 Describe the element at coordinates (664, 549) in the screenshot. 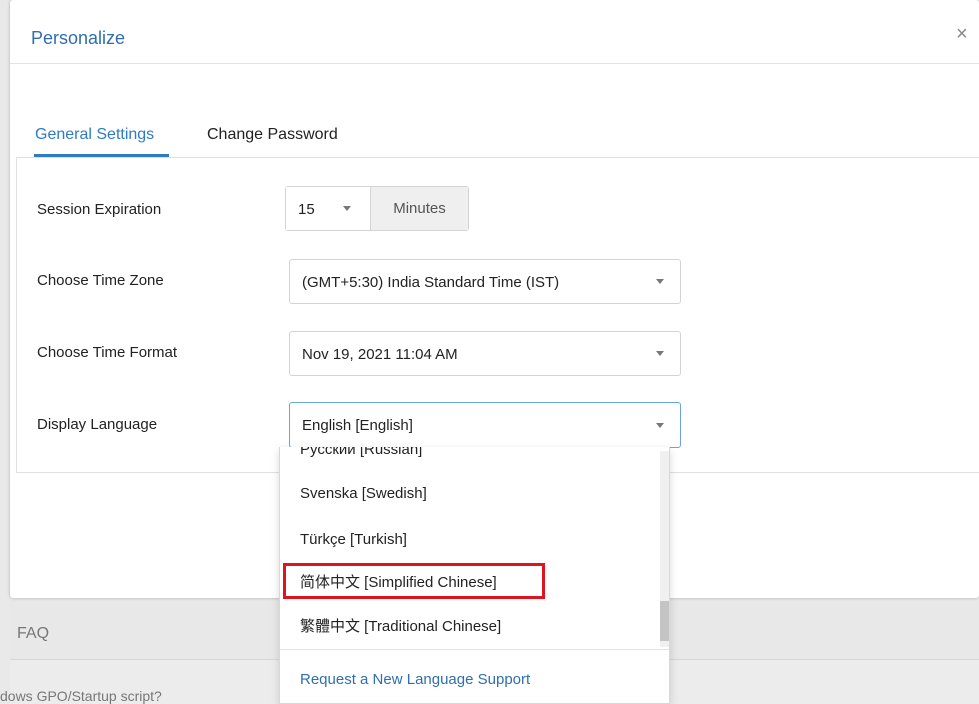

I see `dropdown-scrollbar` at that location.